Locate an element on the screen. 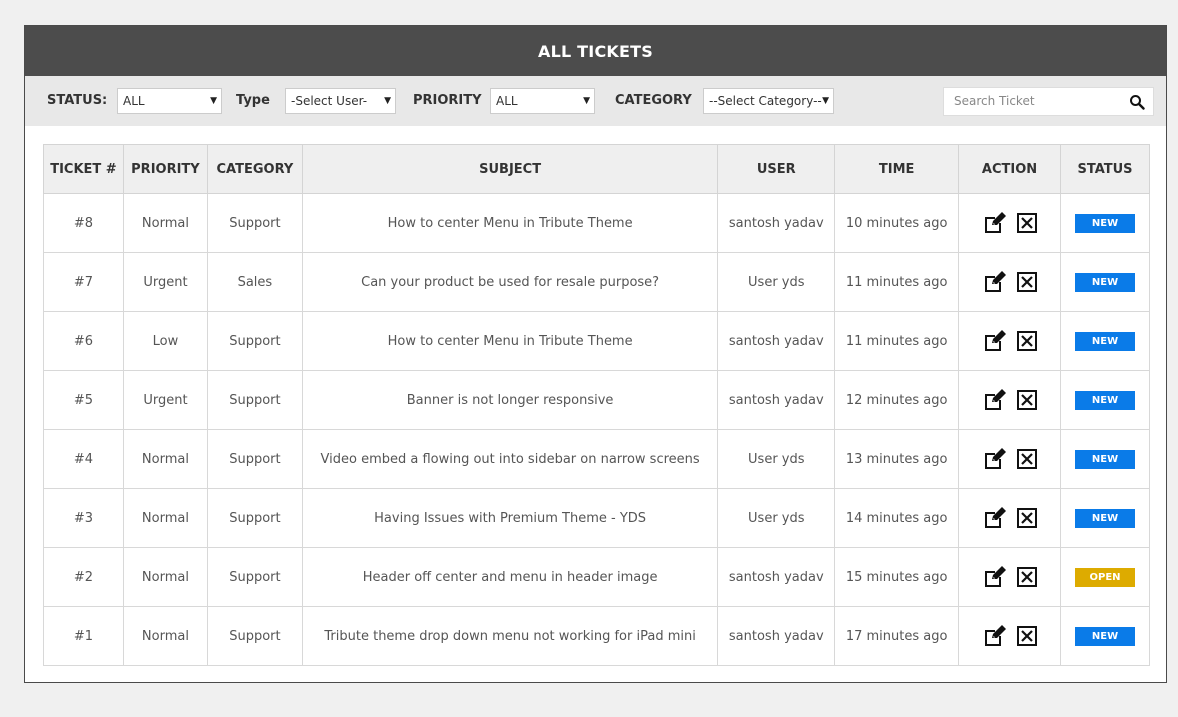  ticket-time: 15 minutes ago is located at coordinates (897, 577).